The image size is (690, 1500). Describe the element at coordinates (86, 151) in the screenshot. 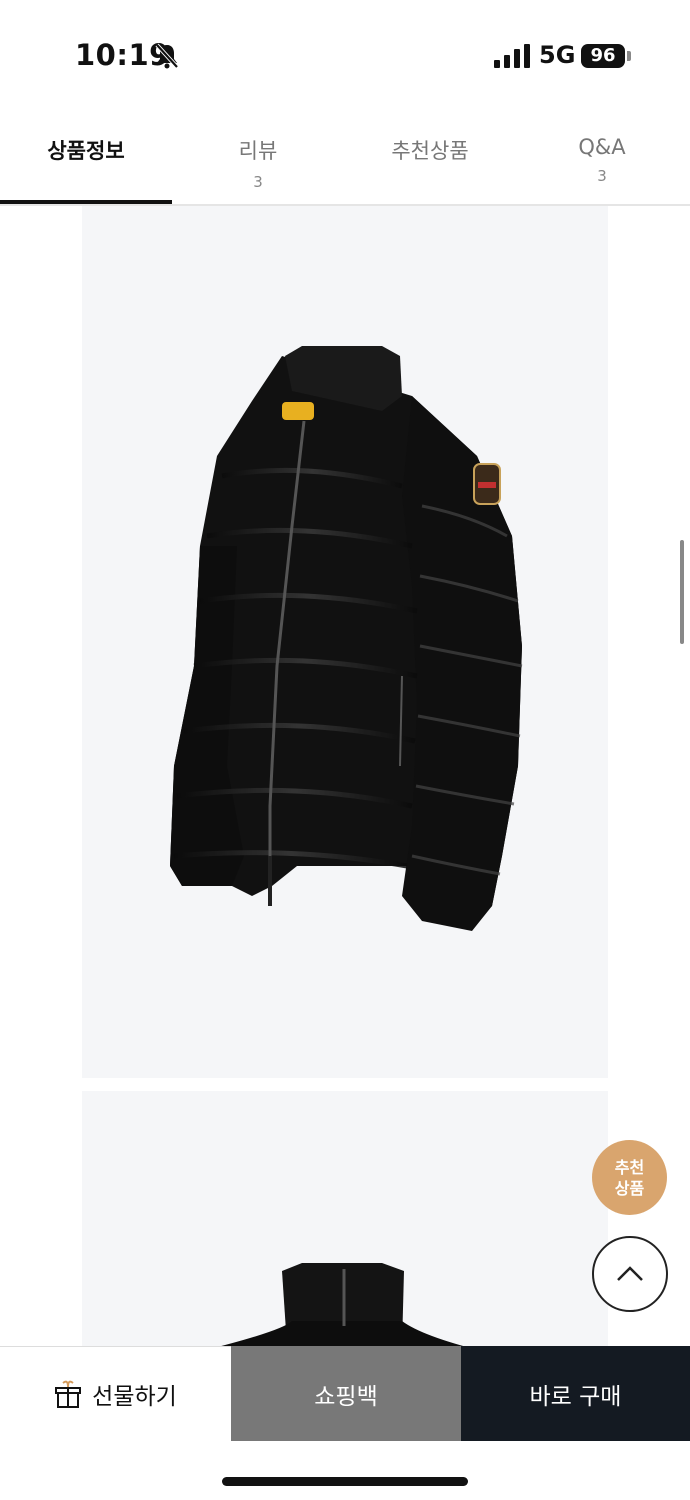

I see `tab-label: 상품정보` at that location.